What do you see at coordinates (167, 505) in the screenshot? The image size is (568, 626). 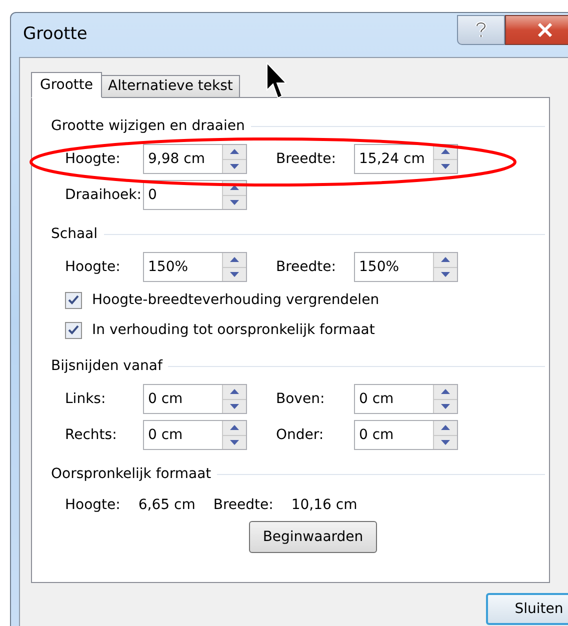 I see `info-value: 6,65 cm` at bounding box center [167, 505].